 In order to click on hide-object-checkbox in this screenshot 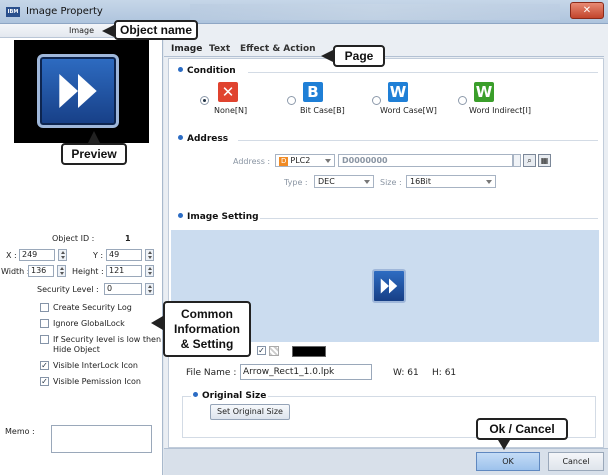, I will do `click(44, 339)`.